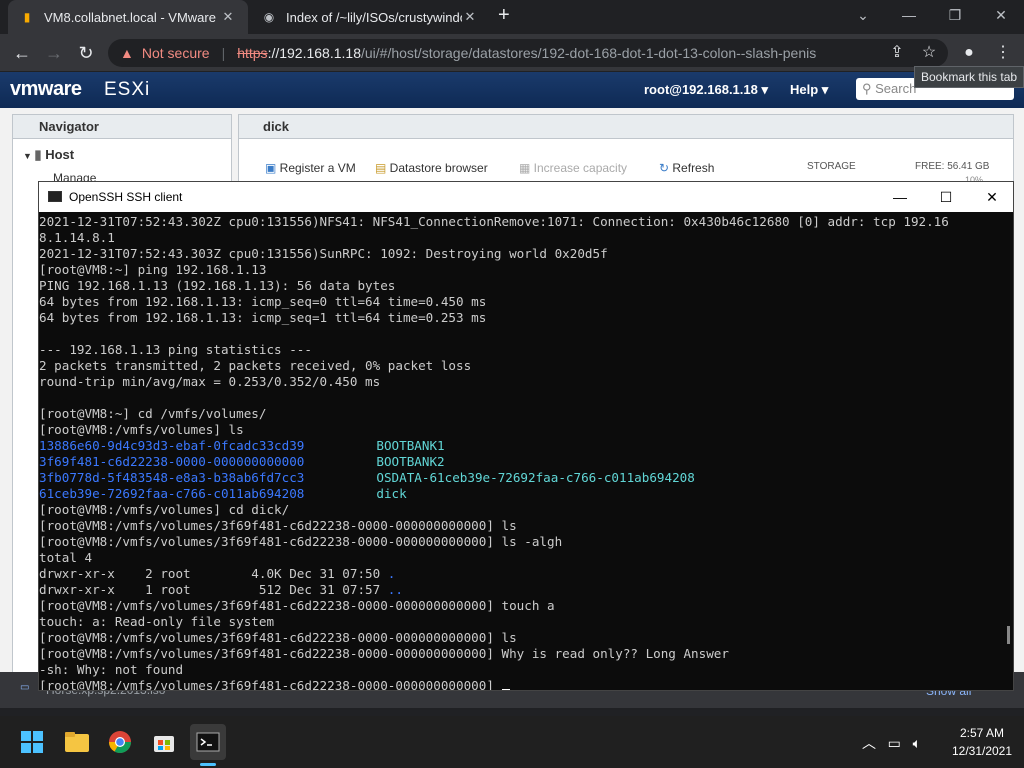  What do you see at coordinates (66, 557) in the screenshot?
I see `line-text: total 4` at bounding box center [66, 557].